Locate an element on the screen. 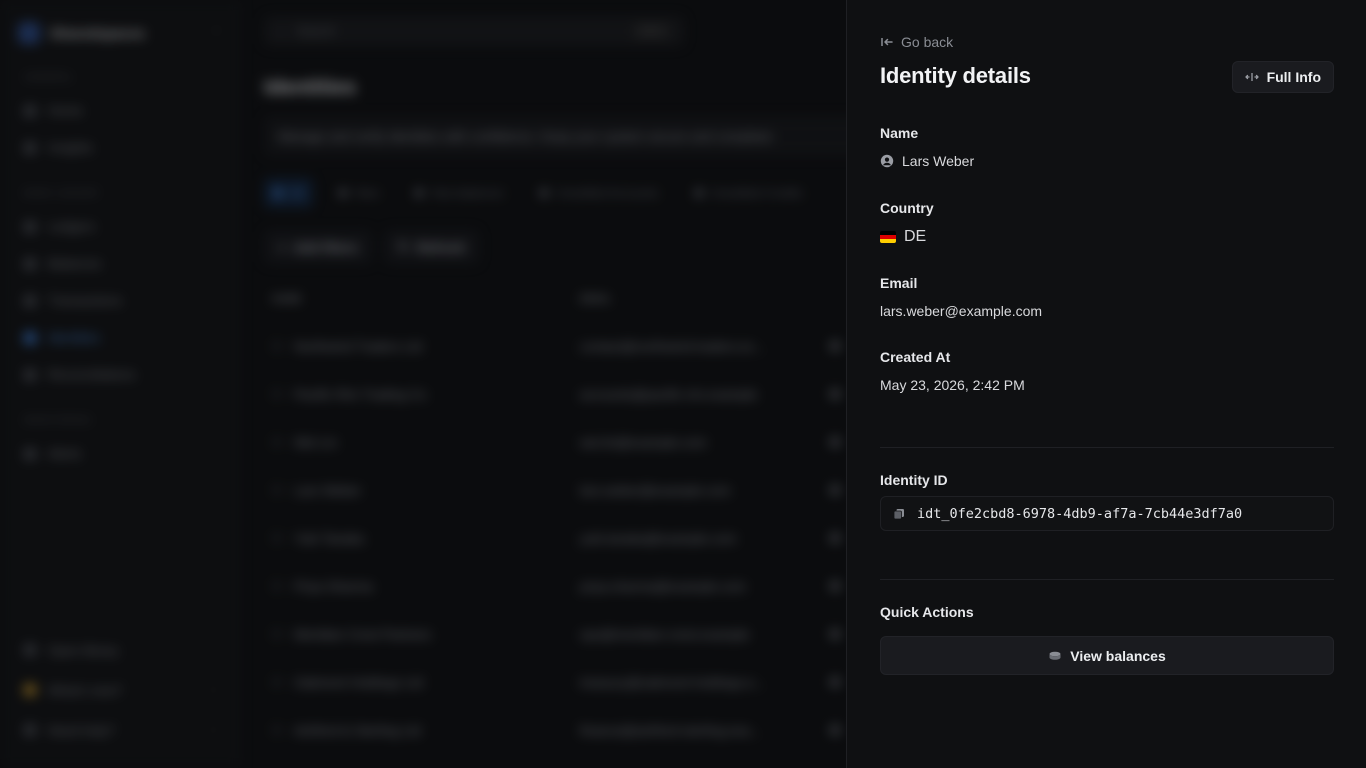 The width and height of the screenshot is (1366, 768). sidebar-item-reconciliations: Reconciliations is located at coordinates (119, 374).